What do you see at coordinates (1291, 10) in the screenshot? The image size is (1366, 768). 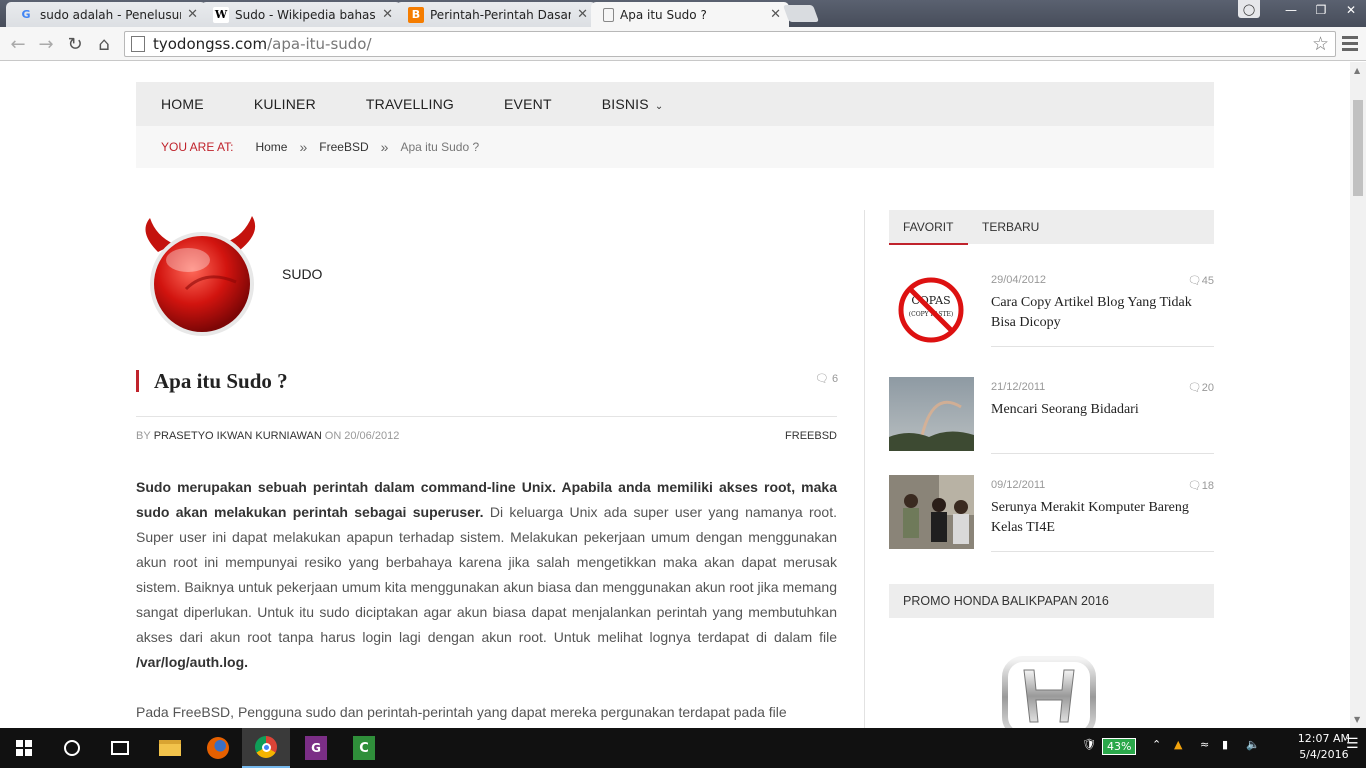 I see `minimize-icon: —` at bounding box center [1291, 10].